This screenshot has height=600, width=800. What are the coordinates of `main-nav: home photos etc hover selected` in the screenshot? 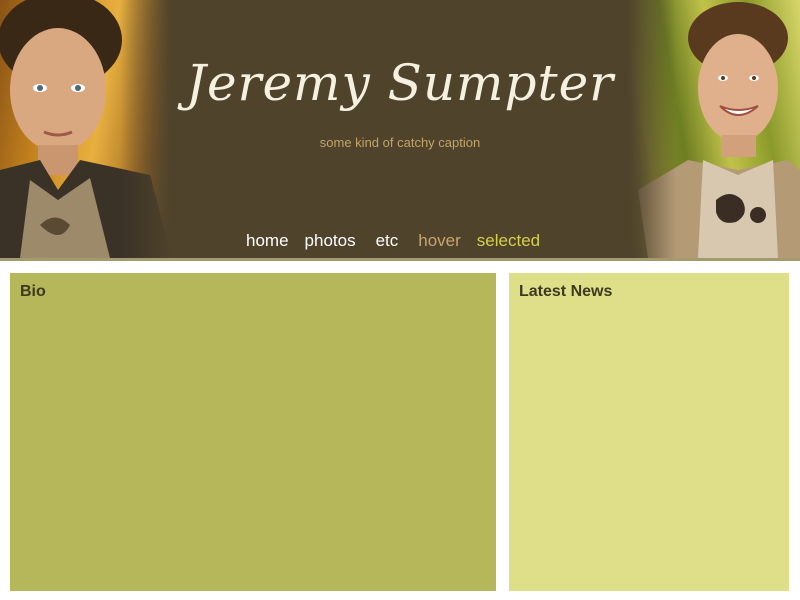 It's located at (393, 241).